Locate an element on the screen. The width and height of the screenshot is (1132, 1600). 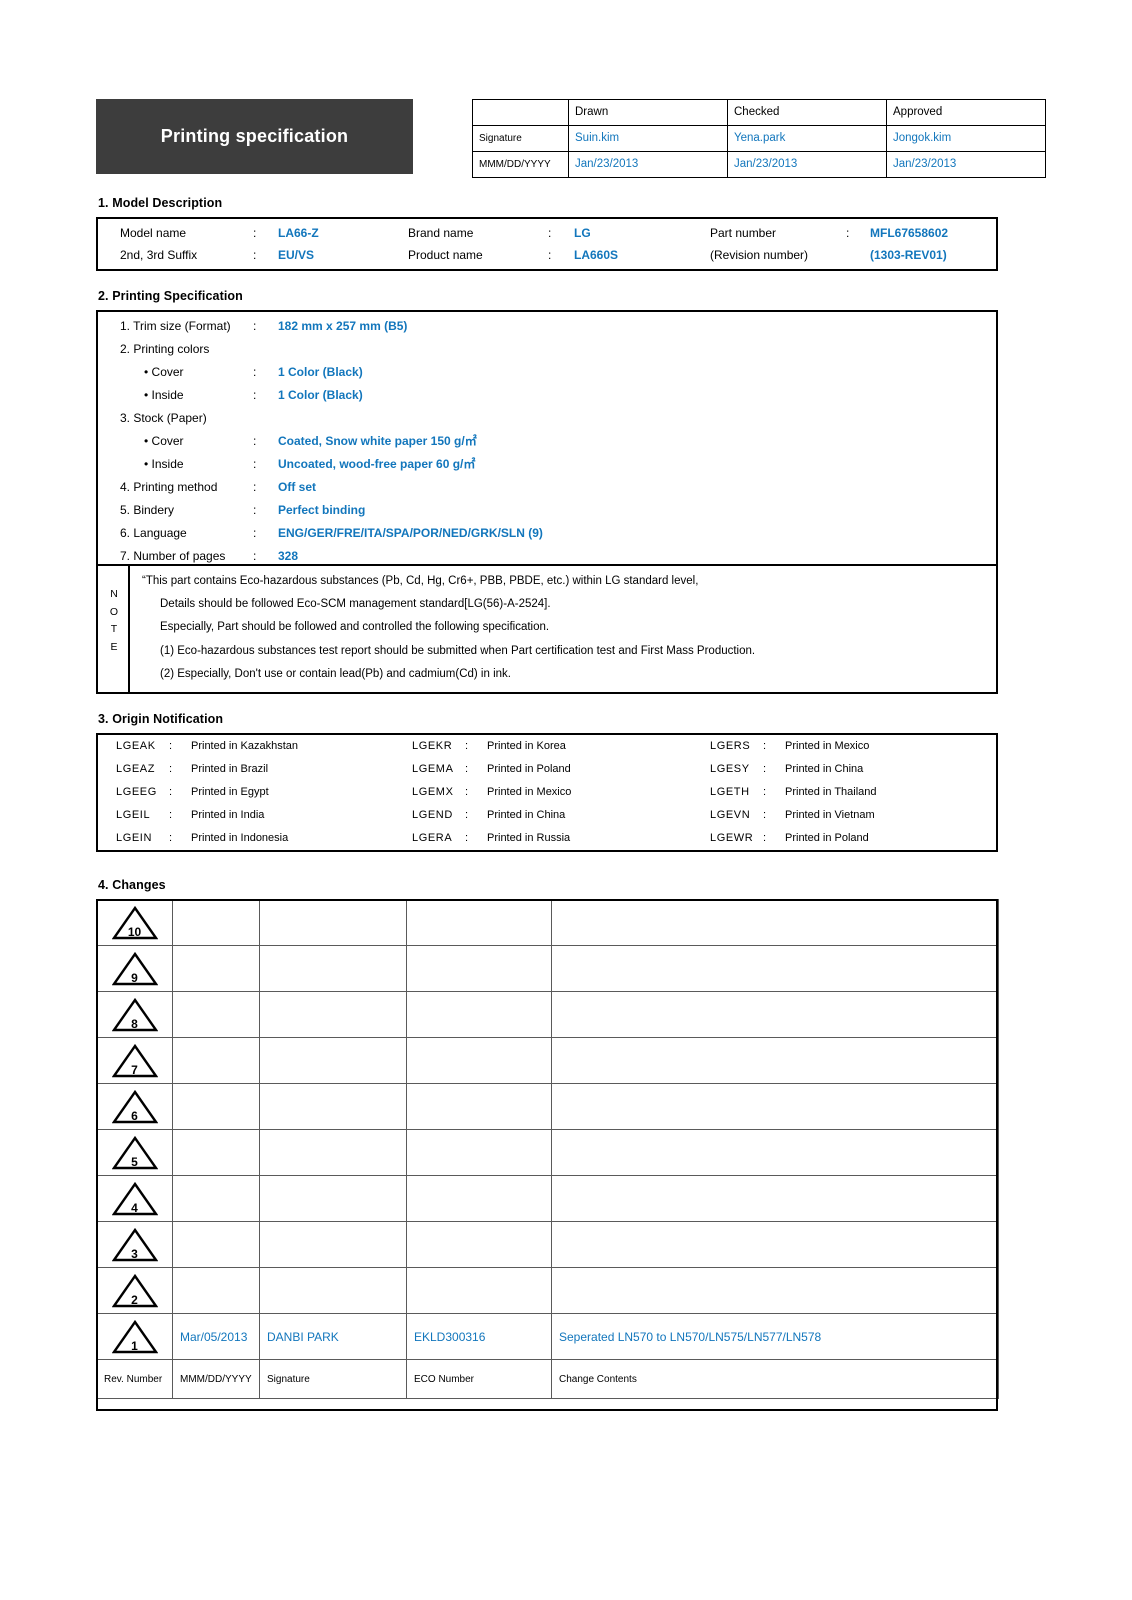
approval-date-approved: Jan/23/2013 is located at coordinates (966, 164).